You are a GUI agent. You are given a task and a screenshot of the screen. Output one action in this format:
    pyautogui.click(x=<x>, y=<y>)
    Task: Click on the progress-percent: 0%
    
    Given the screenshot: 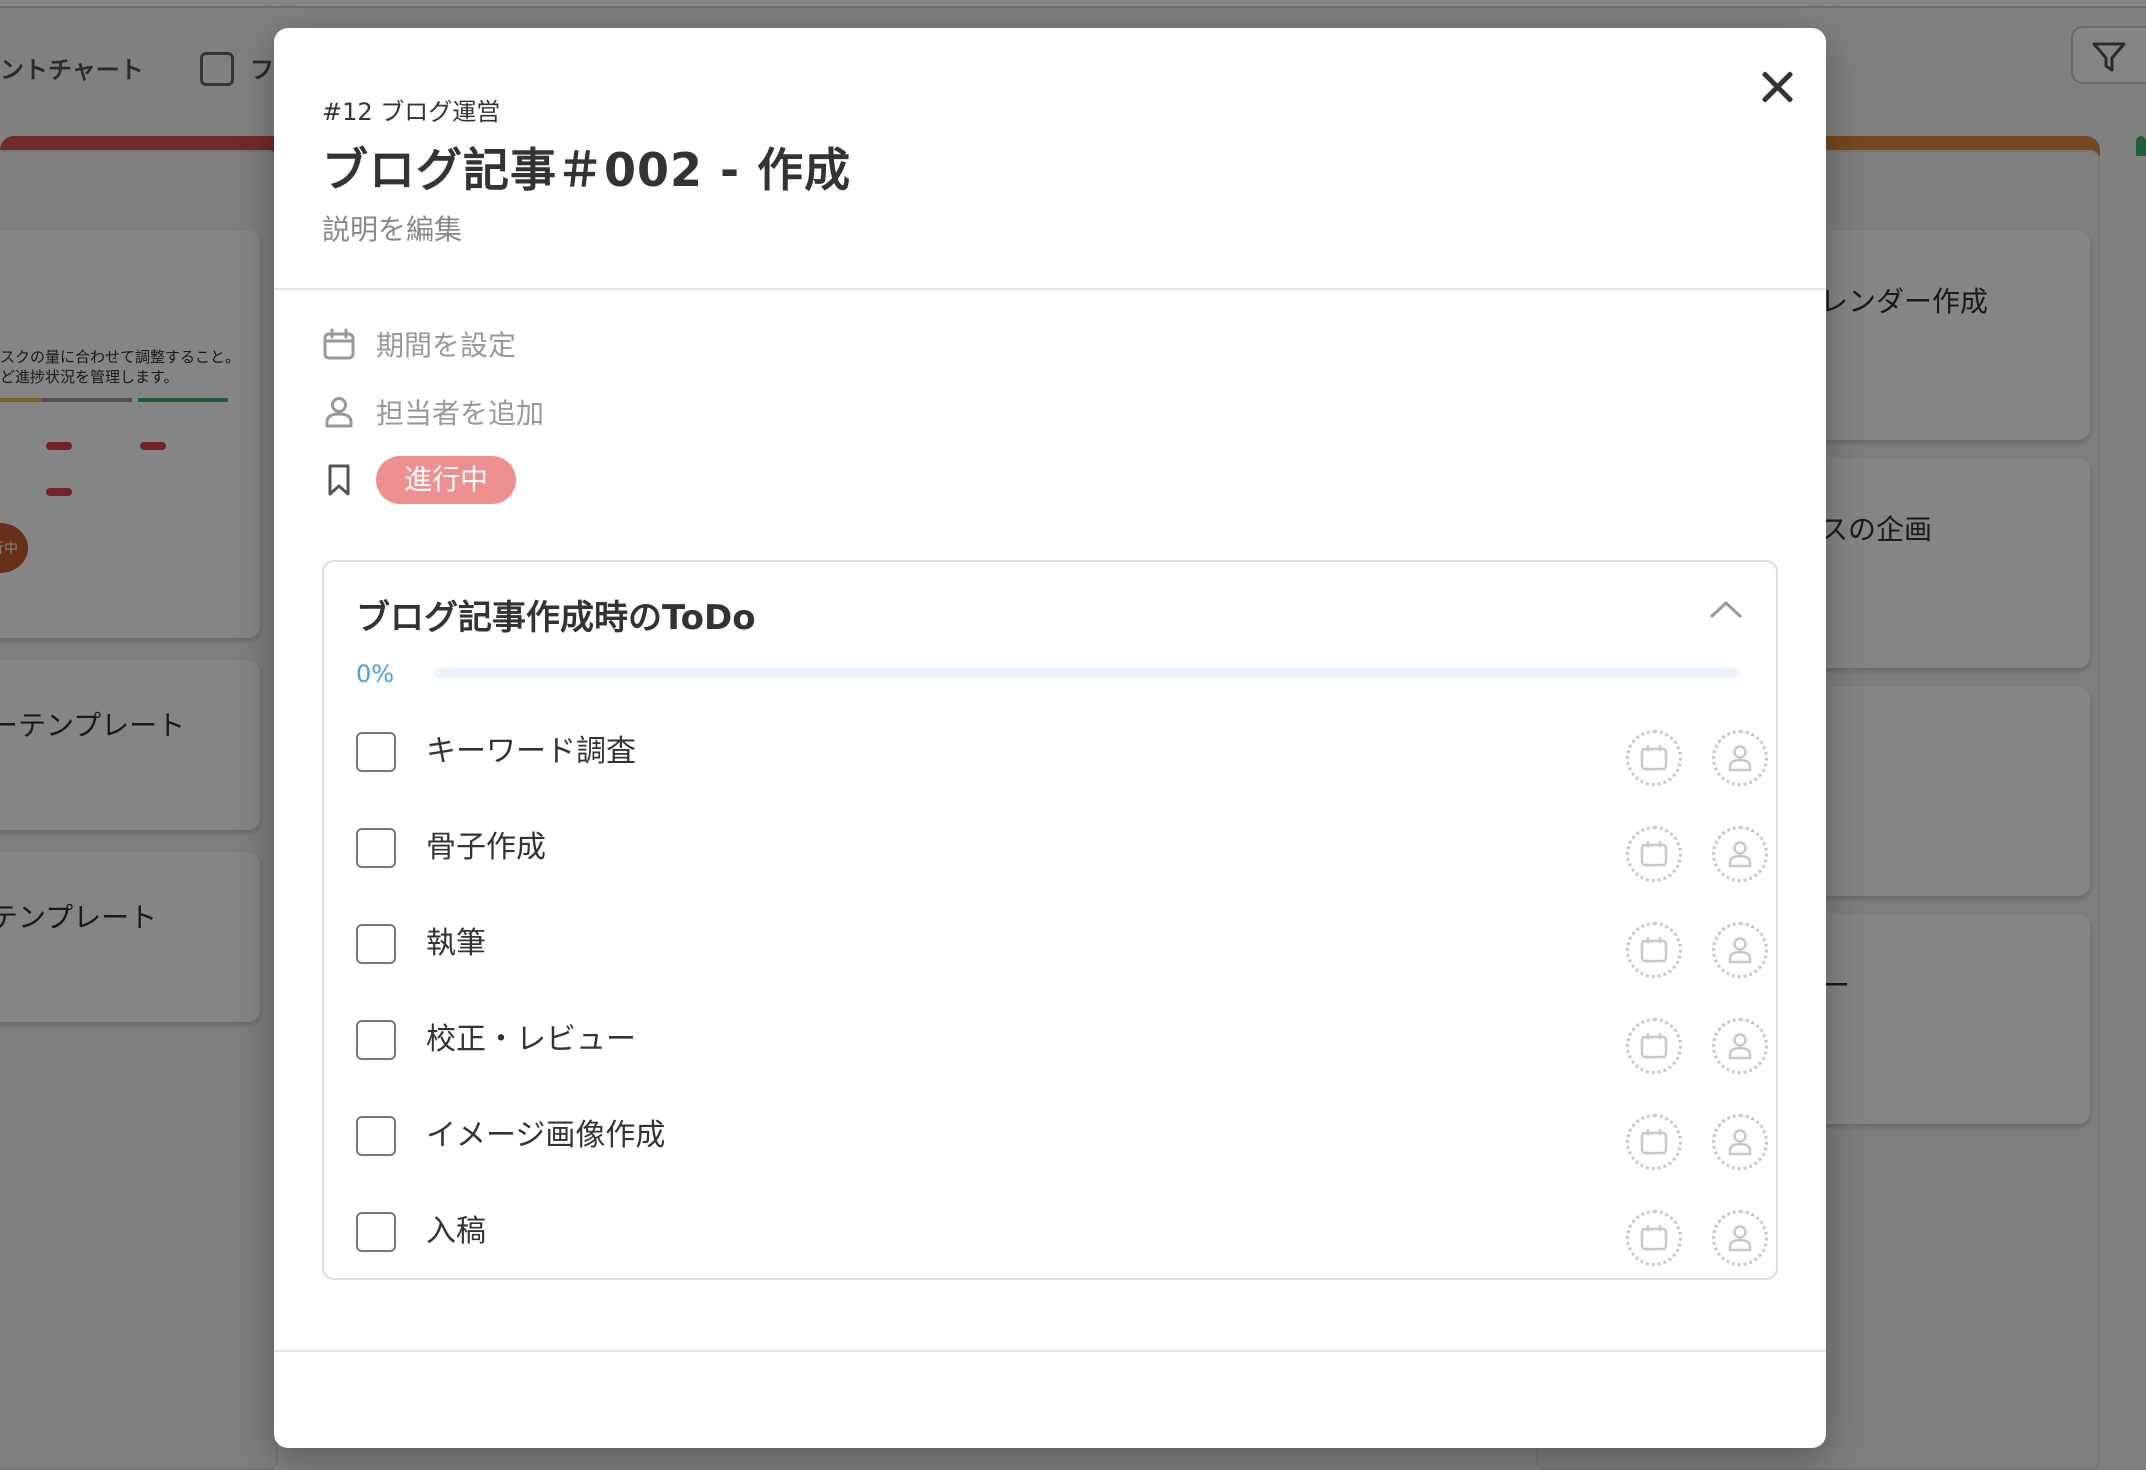 What is the action you would take?
    pyautogui.click(x=375, y=674)
    